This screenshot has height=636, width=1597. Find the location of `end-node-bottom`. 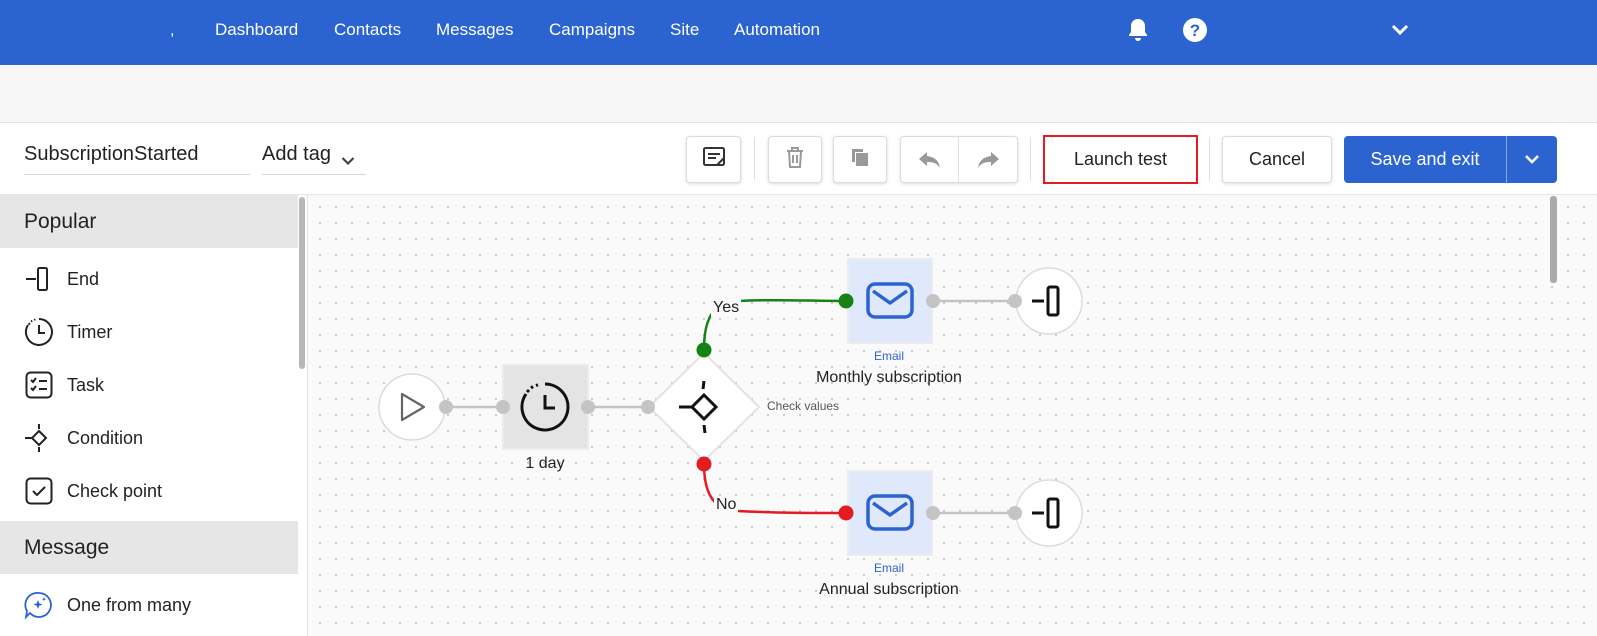

end-node-bottom is located at coordinates (1049, 513).